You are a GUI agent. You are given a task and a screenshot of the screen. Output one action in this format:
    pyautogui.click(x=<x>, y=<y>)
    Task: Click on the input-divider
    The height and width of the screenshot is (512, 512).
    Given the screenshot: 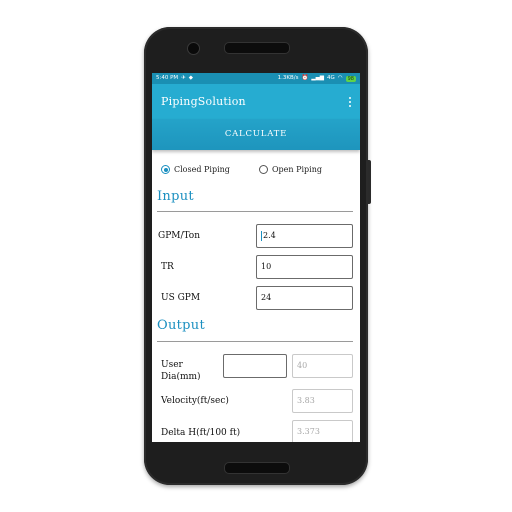 What is the action you would take?
    pyautogui.click(x=255, y=211)
    